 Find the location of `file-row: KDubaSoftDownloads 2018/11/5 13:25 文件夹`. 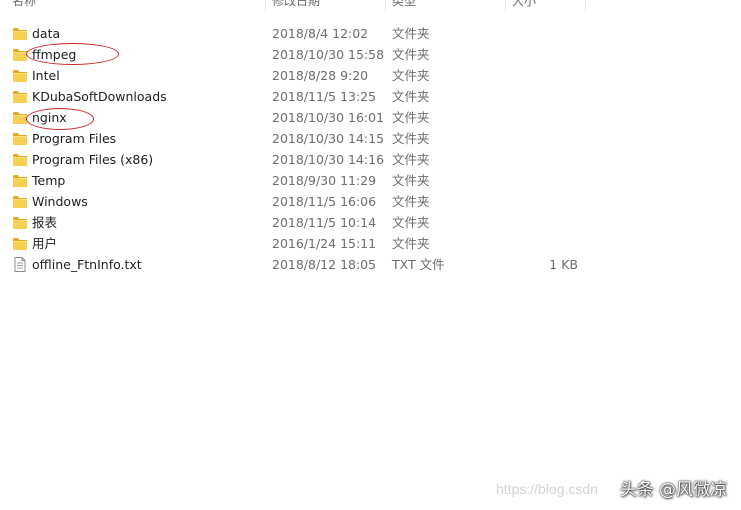

file-row: KDubaSoftDownloads 2018/11/5 13:25 文件夹 is located at coordinates (370, 96).